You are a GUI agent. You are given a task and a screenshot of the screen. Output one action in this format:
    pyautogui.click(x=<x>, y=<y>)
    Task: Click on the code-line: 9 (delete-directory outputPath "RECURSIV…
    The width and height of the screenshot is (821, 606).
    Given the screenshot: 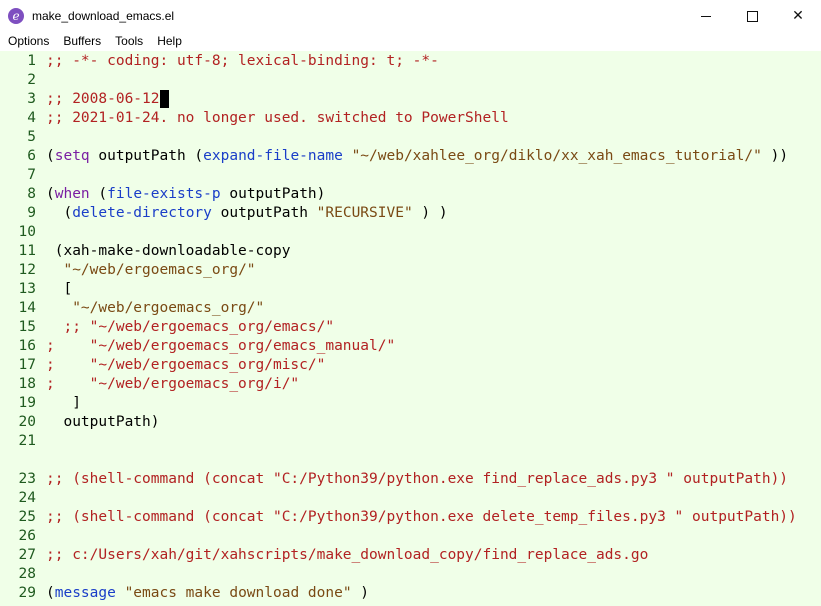 What is the action you would take?
    pyautogui.click(x=410, y=213)
    